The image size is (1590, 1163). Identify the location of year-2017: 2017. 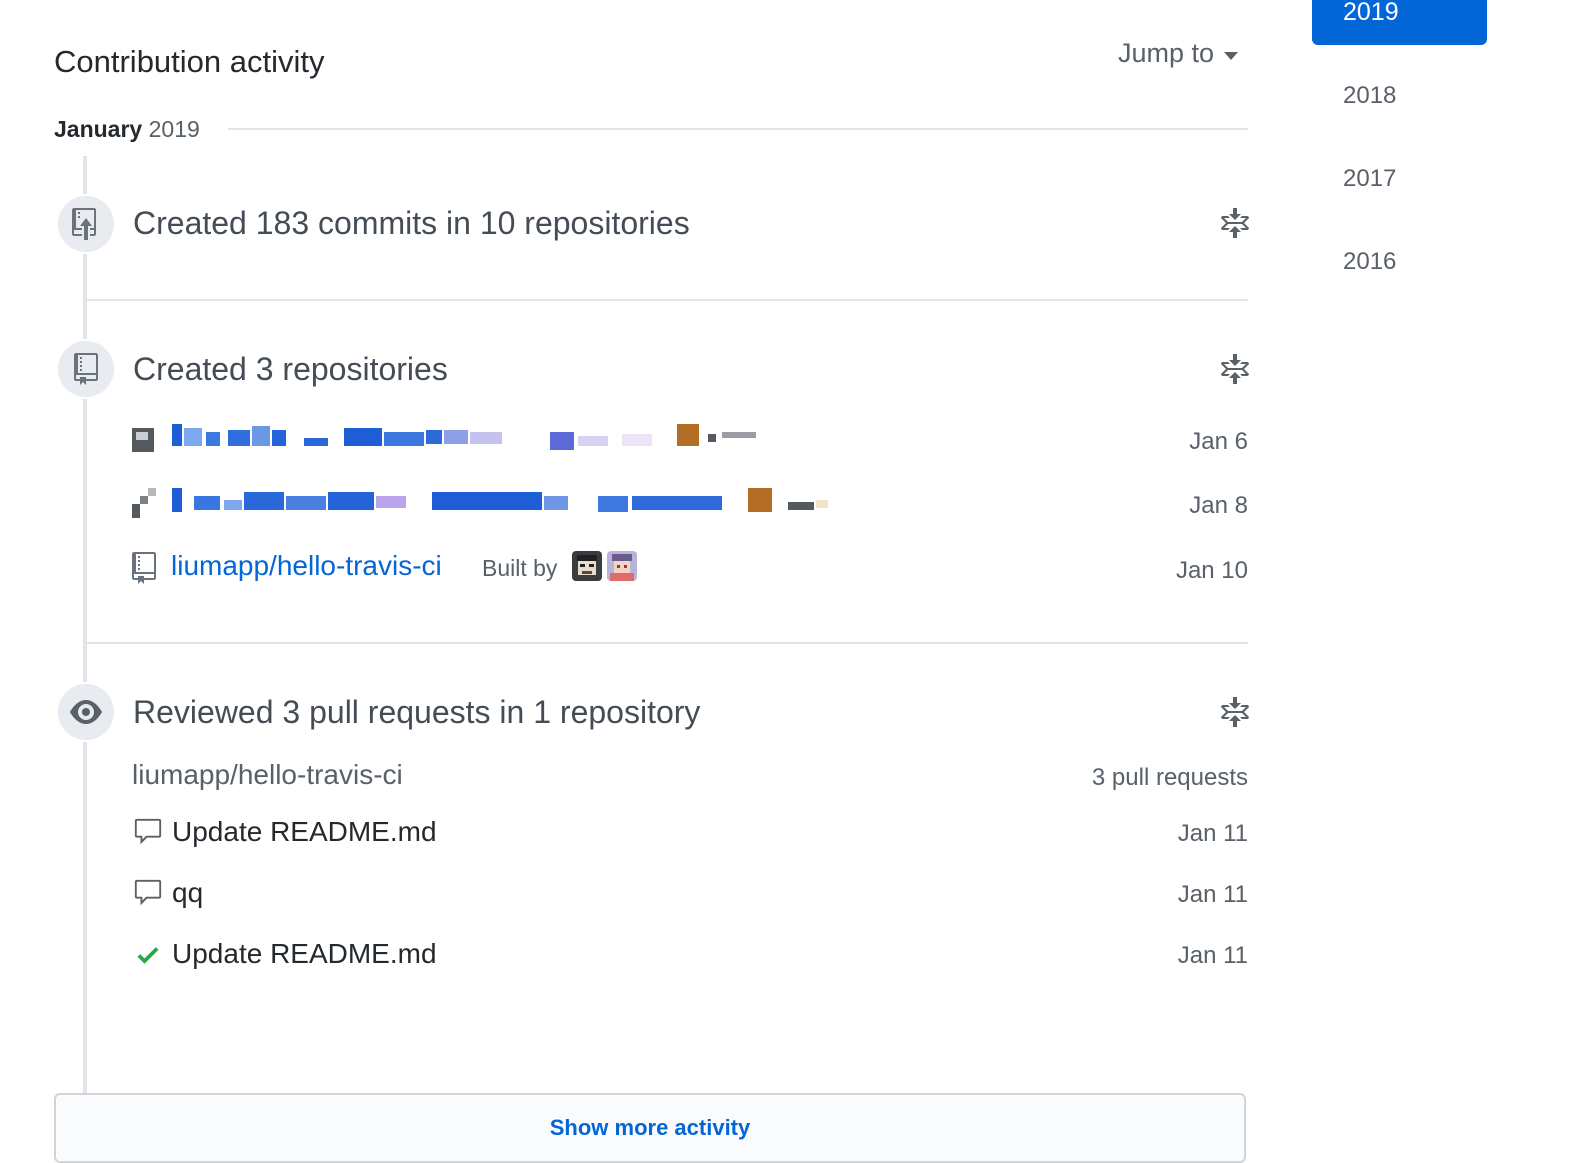
(1369, 179).